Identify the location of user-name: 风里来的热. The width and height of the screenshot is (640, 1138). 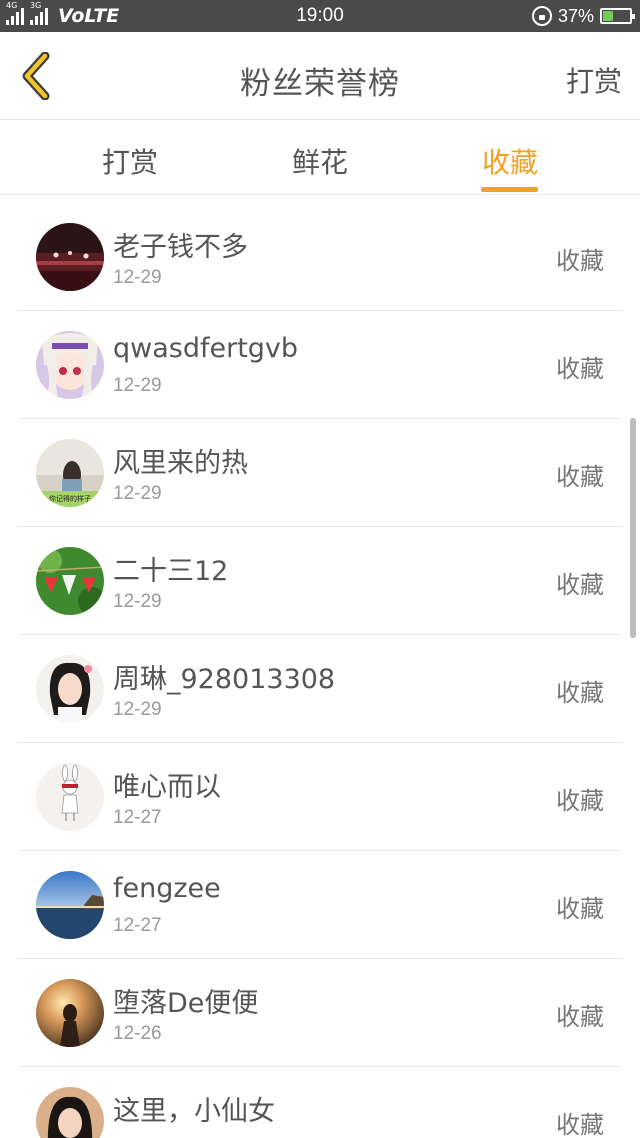
(180, 463).